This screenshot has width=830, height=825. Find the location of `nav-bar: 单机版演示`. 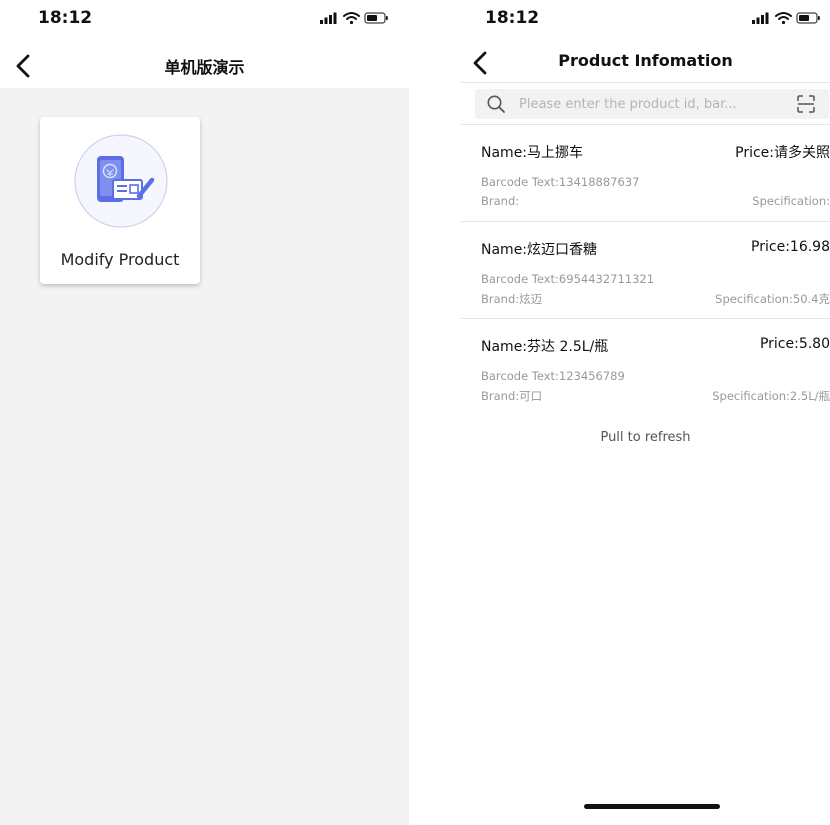

nav-bar: 单机版演示 is located at coordinates (204, 66).